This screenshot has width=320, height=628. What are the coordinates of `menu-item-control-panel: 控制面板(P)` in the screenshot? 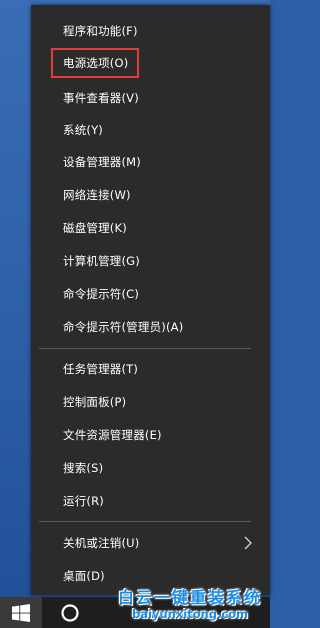 It's located at (150, 402).